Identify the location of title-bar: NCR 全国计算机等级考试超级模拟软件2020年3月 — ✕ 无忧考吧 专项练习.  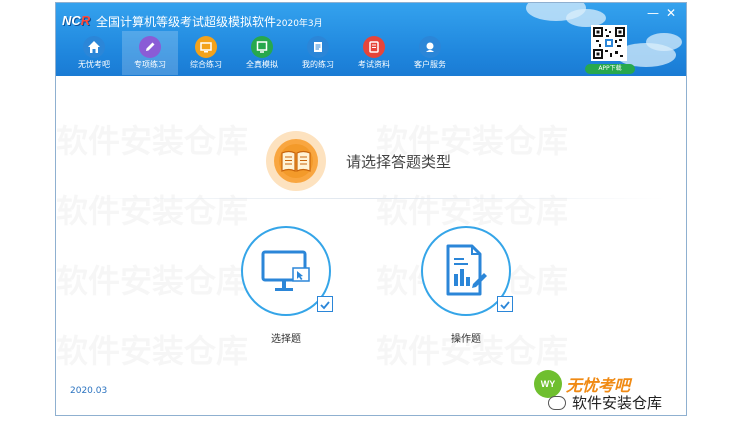
(371, 39).